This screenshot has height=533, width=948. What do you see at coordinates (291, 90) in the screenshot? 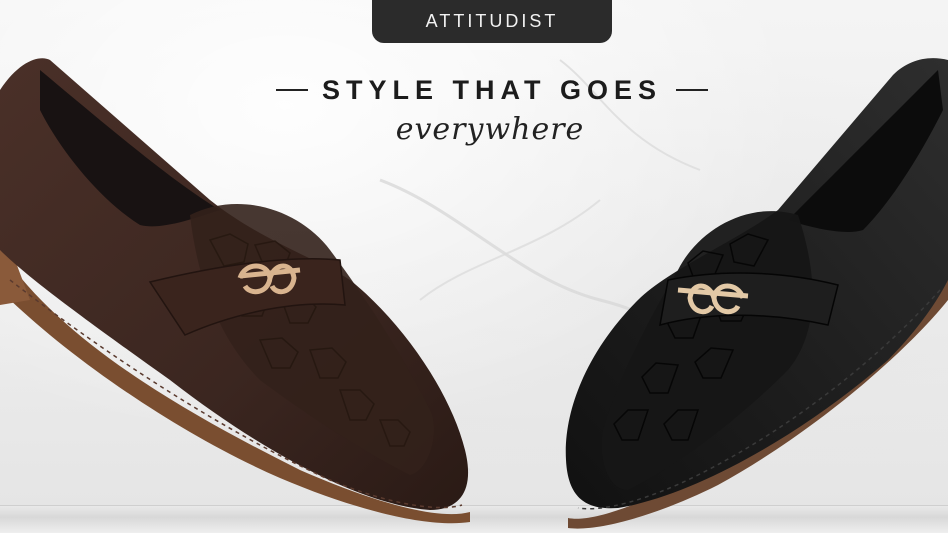
I see `headline-dash-left` at bounding box center [291, 90].